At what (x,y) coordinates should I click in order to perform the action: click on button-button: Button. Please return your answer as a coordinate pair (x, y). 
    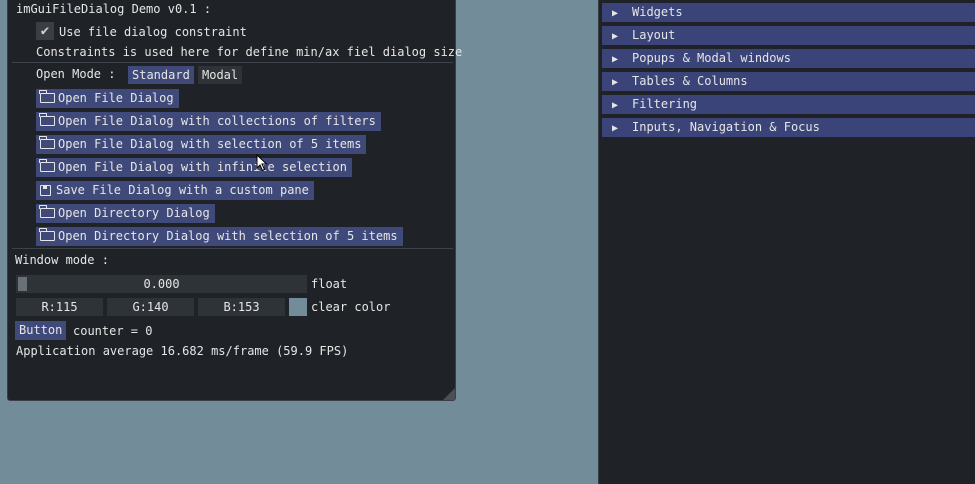
    Looking at the image, I should click on (41, 330).